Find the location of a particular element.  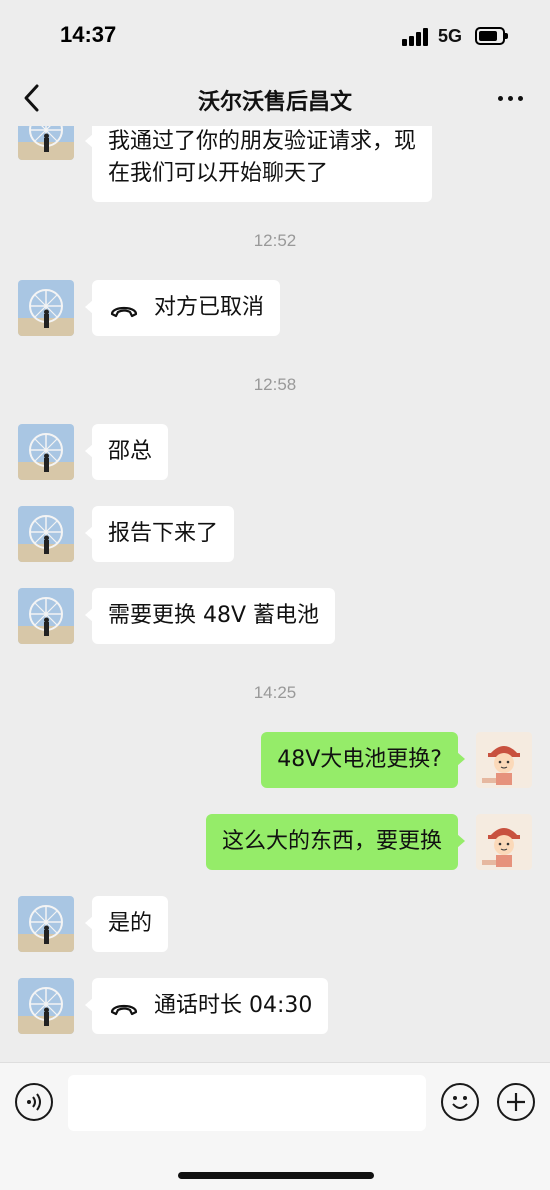

message-text: 邵总 is located at coordinates (130, 451).